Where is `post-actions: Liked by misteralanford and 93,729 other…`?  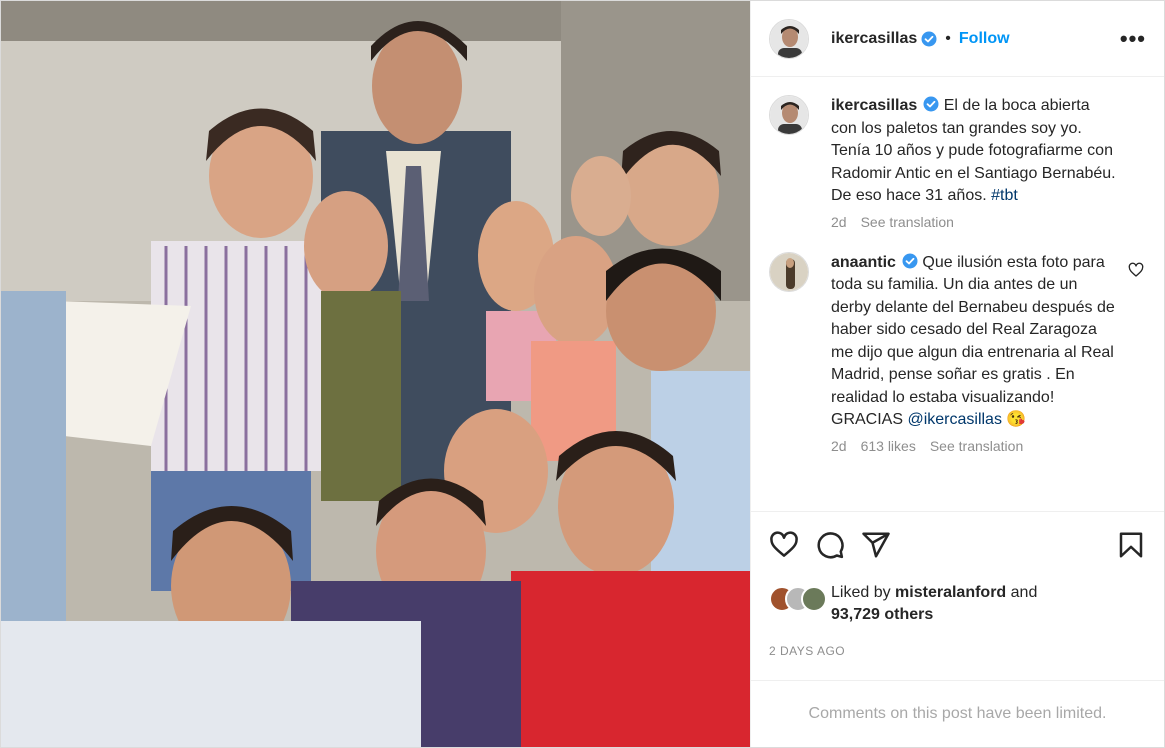
post-actions: Liked by misteralanford and 93,729 other… is located at coordinates (957, 584).